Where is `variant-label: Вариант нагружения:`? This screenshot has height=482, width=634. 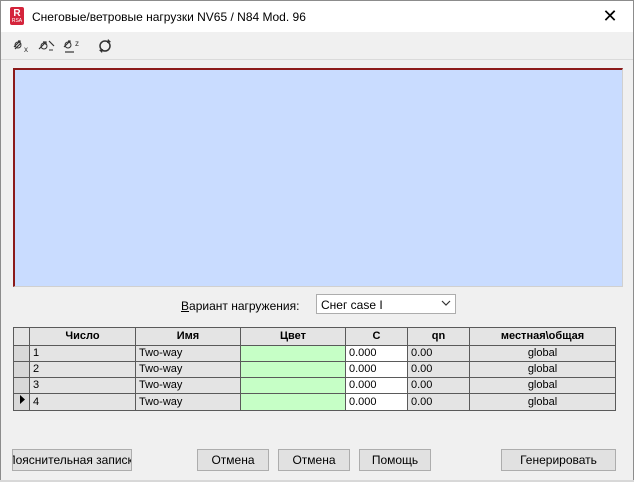 variant-label: Вариант нагружения: is located at coordinates (240, 306).